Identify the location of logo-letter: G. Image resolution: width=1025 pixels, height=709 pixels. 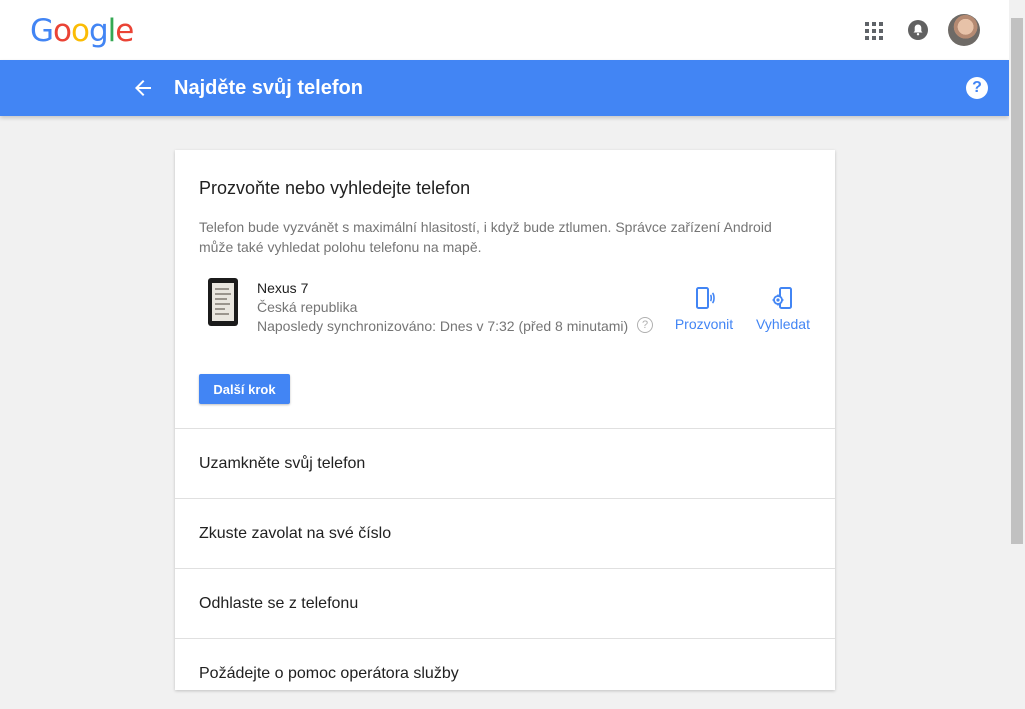
(42, 31).